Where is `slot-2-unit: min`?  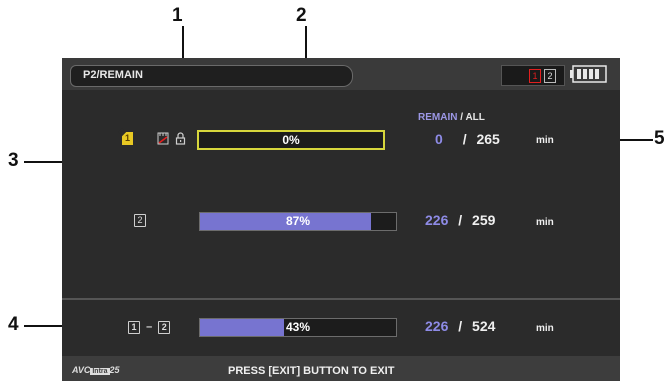
slot-2-unit: min is located at coordinates (545, 222).